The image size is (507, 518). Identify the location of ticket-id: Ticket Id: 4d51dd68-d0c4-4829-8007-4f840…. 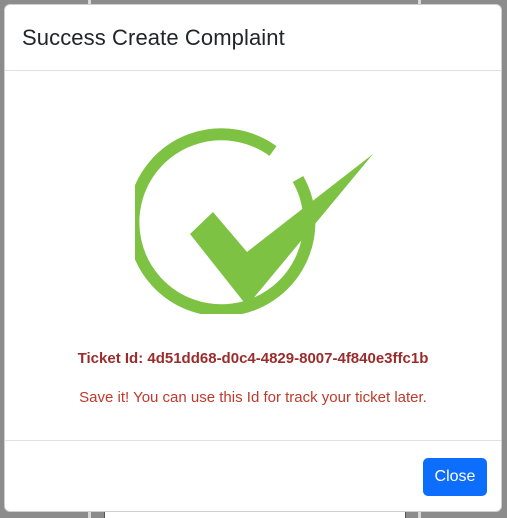
(253, 358).